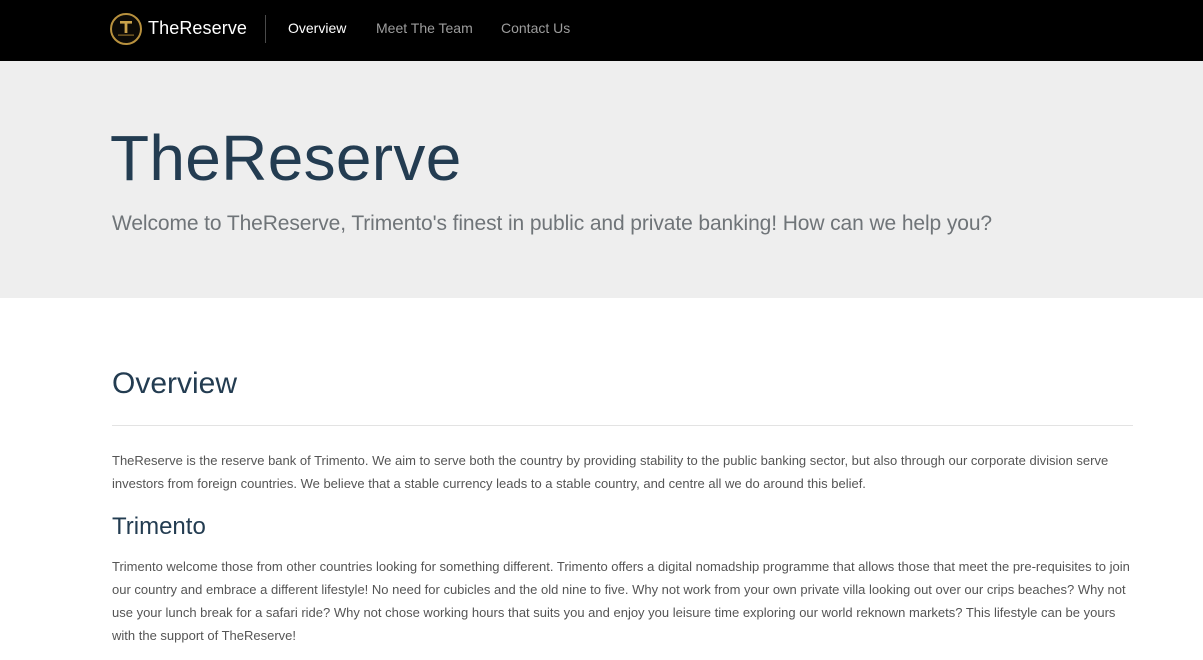 This screenshot has height=660, width=1203. What do you see at coordinates (317, 28) in the screenshot?
I see `nav-link-overview: Overview` at bounding box center [317, 28].